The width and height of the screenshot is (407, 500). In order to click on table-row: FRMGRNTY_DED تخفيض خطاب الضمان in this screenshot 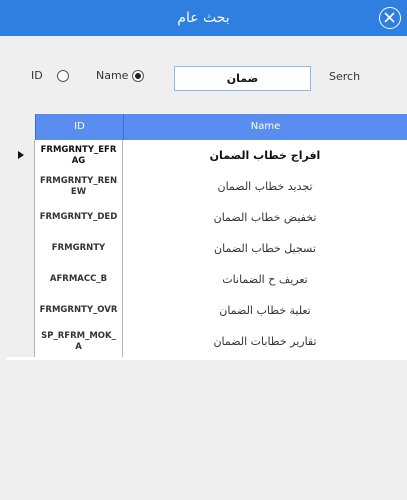, I will do `click(206, 217)`.